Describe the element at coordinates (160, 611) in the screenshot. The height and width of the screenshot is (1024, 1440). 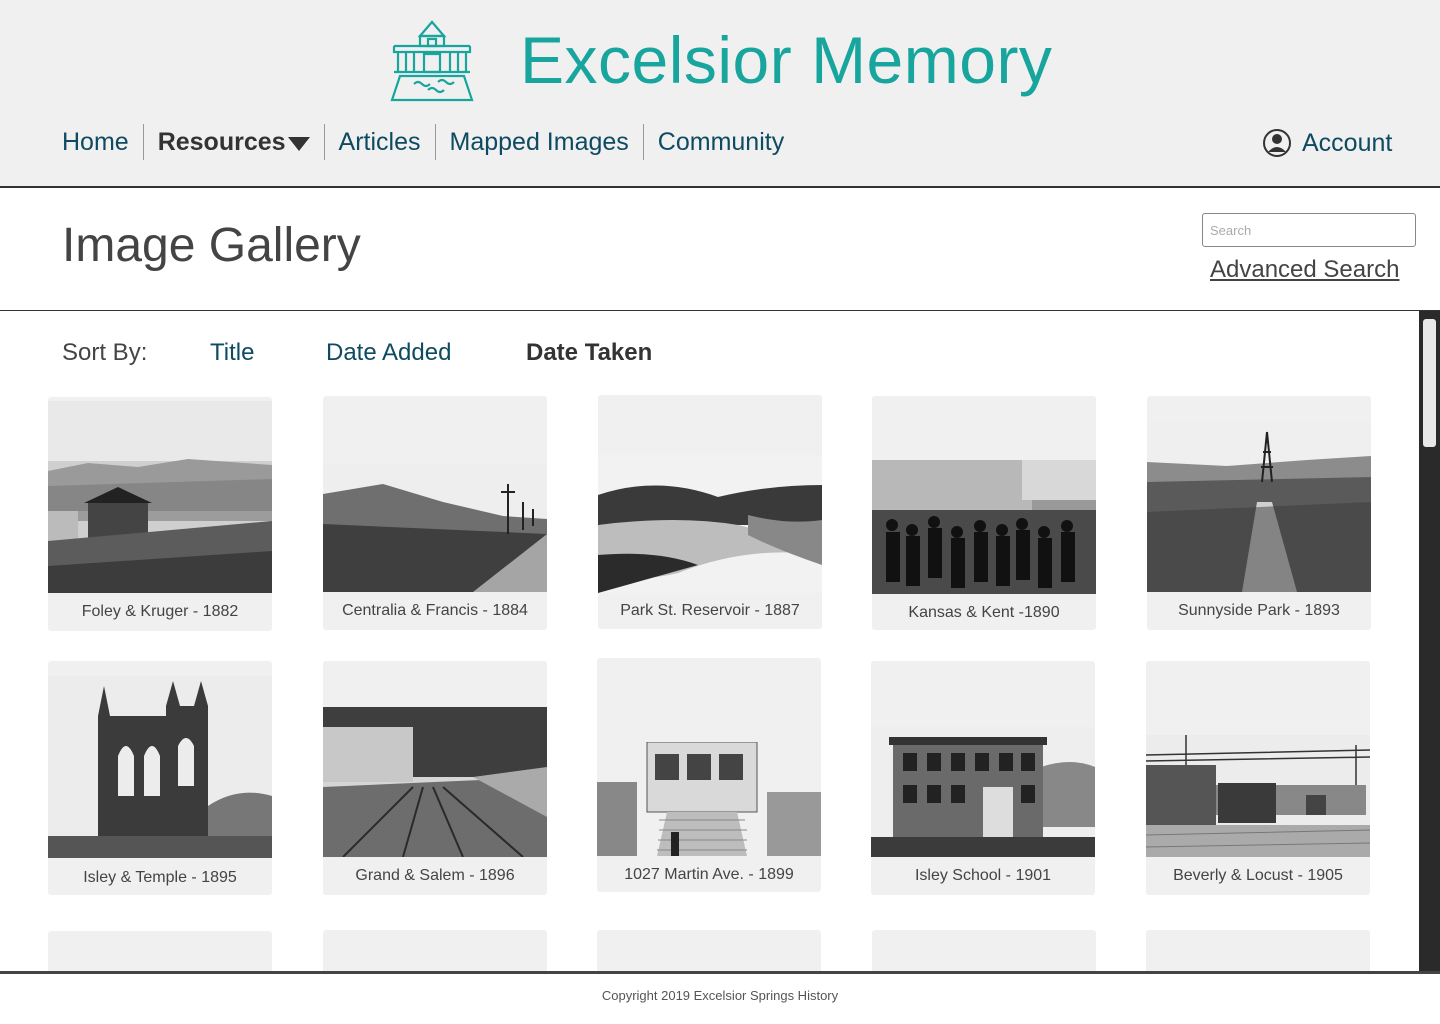
I see `gallery-caption: Foley & Kruger - 1882` at that location.